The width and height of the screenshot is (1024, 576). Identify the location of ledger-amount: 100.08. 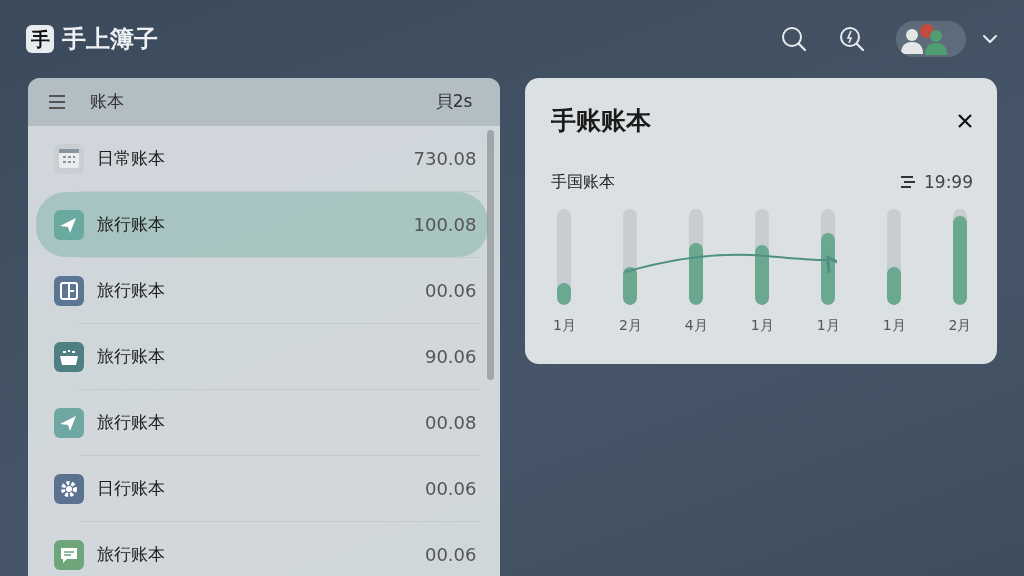
(445, 225).